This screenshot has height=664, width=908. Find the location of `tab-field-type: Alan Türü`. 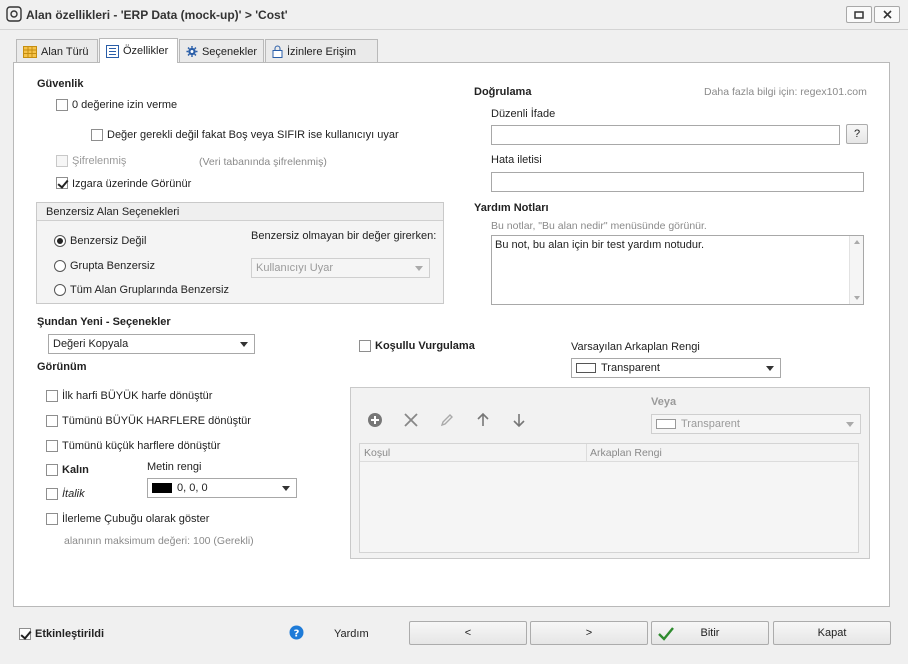

tab-field-type: Alan Türü is located at coordinates (57, 51).